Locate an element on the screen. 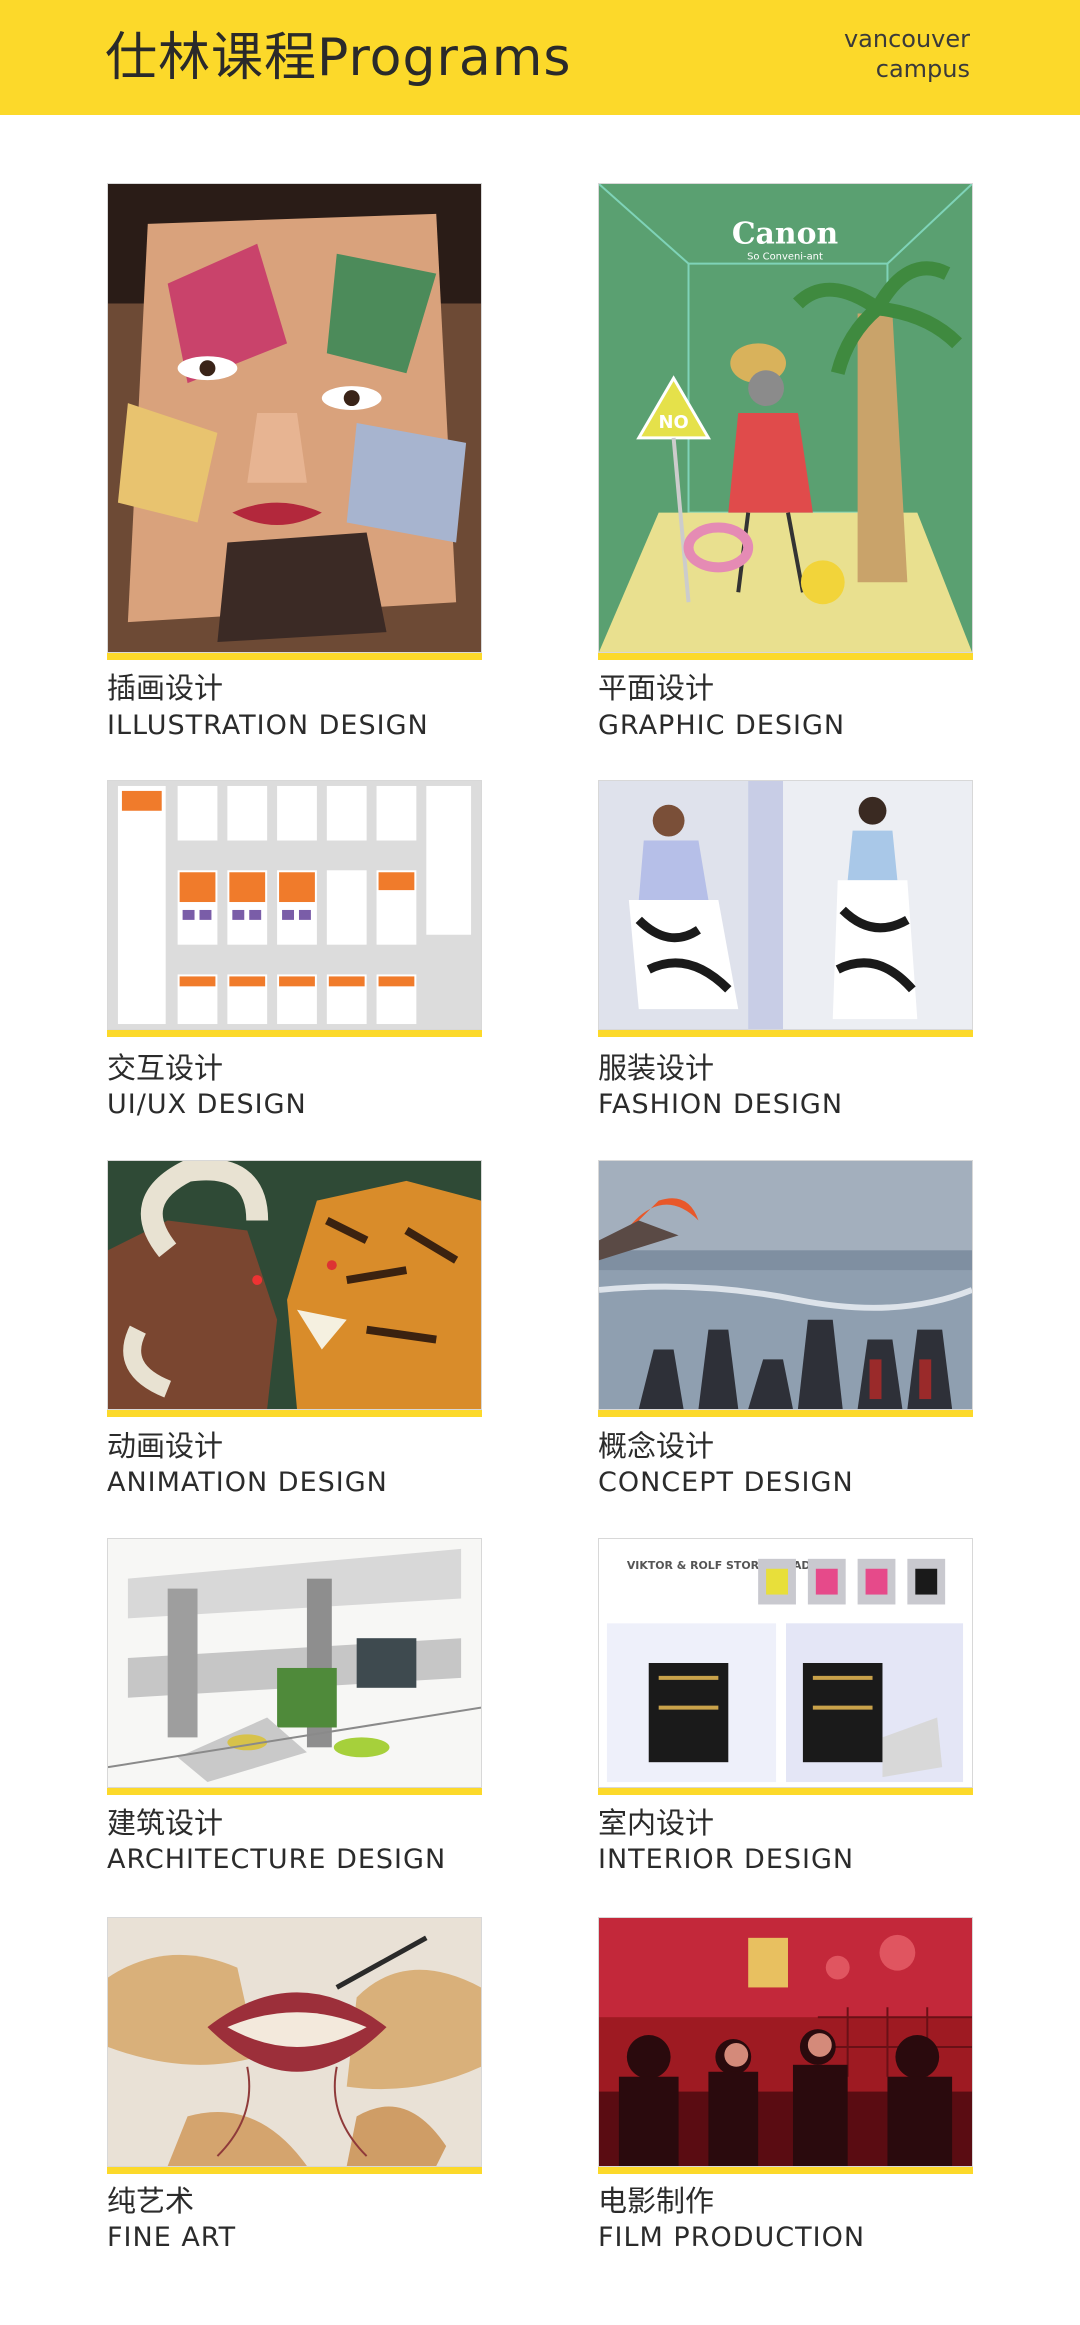 The image size is (1080, 2325). program-title-cn: 纯艺术 is located at coordinates (151, 2201).